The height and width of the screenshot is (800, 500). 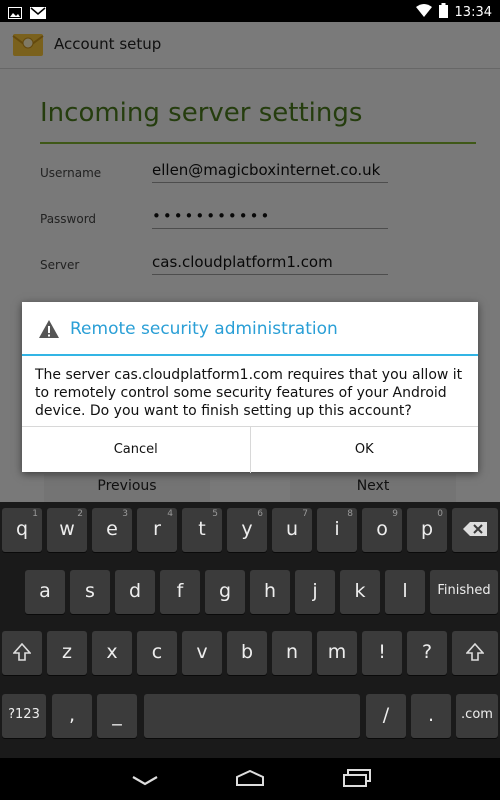 I want to click on key-q: q1, so click(x=22, y=530).